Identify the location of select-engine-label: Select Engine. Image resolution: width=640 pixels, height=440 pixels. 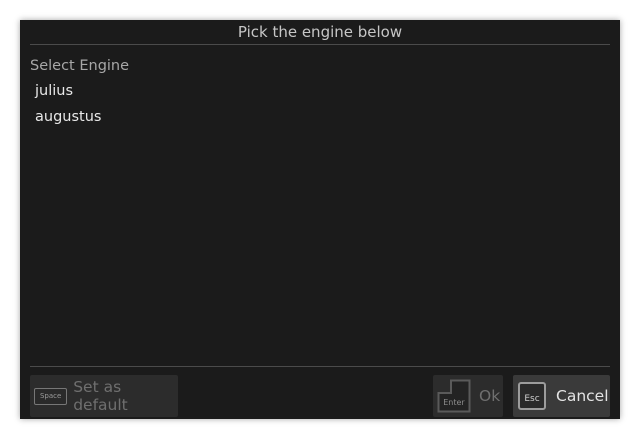
(80, 66).